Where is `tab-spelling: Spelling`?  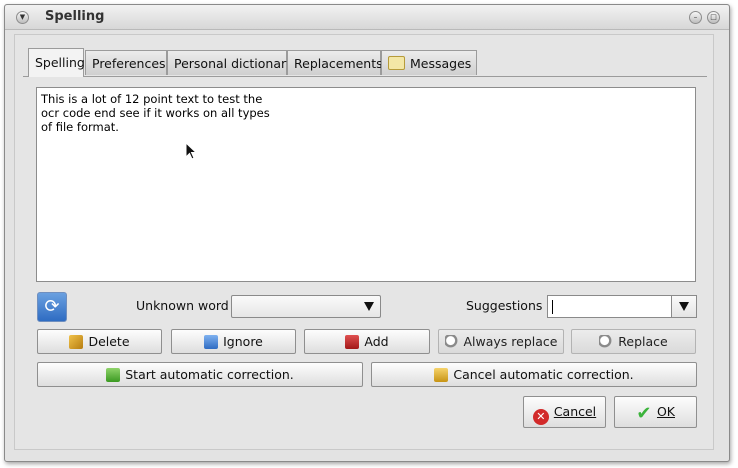 tab-spelling: Spelling is located at coordinates (56, 62).